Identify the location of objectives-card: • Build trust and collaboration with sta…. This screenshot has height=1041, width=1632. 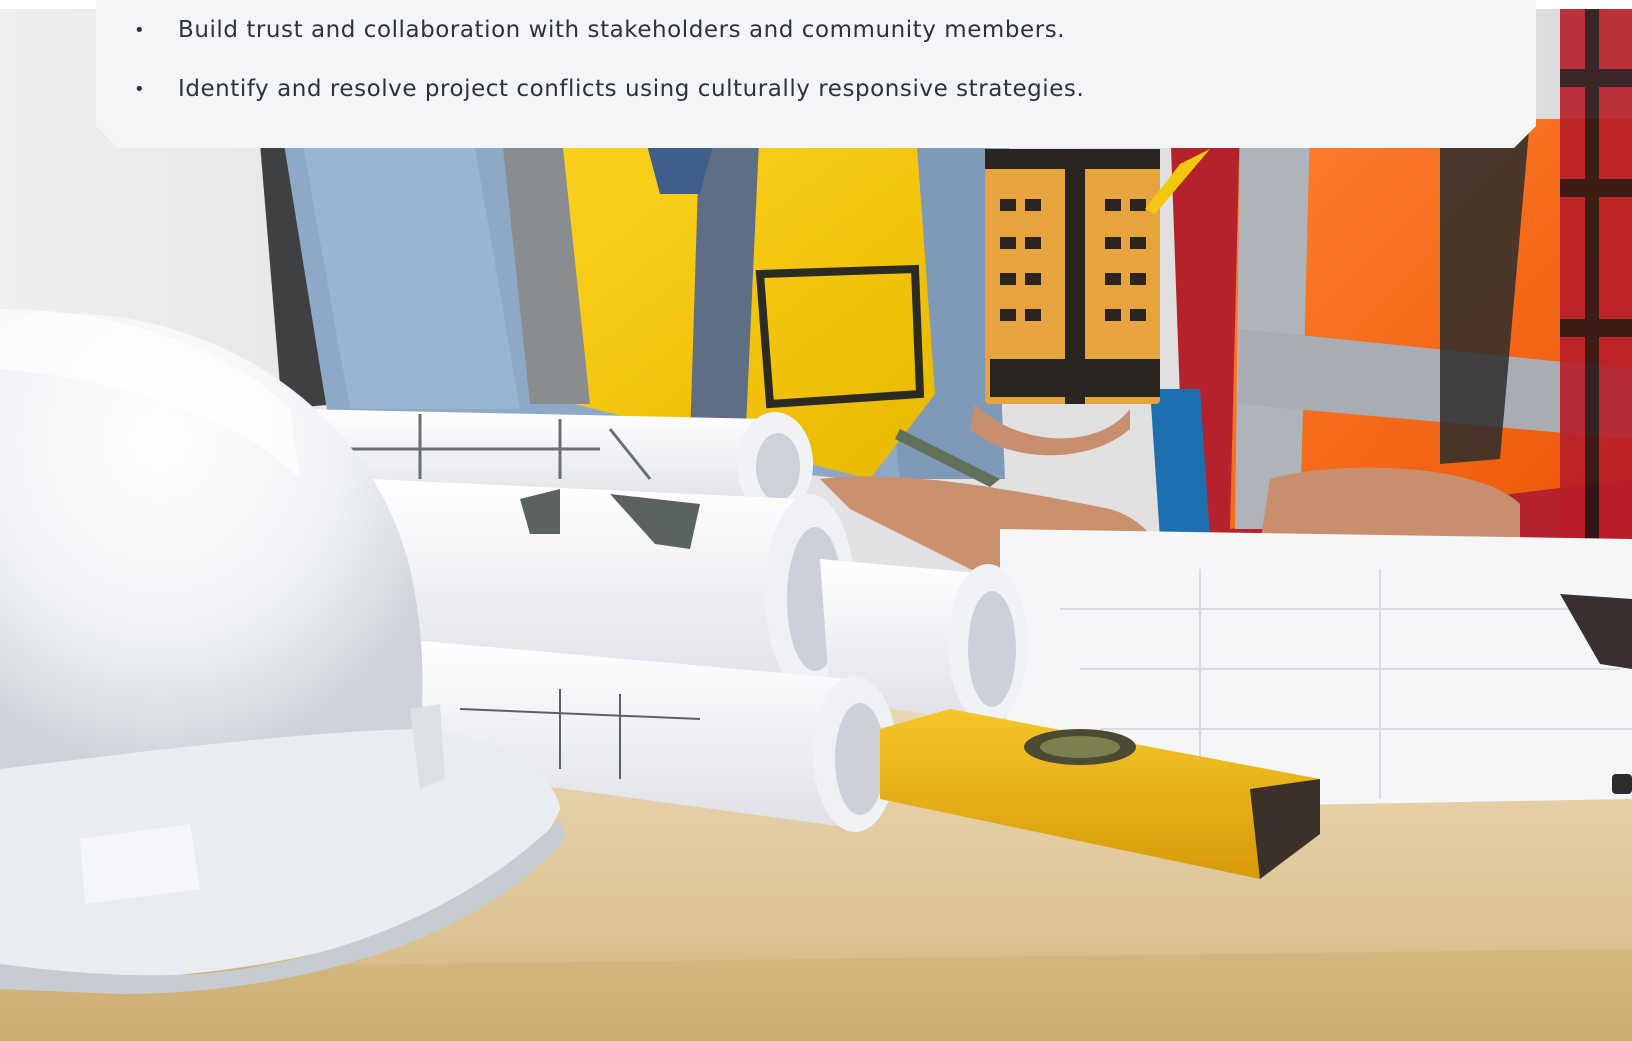
(816, 74).